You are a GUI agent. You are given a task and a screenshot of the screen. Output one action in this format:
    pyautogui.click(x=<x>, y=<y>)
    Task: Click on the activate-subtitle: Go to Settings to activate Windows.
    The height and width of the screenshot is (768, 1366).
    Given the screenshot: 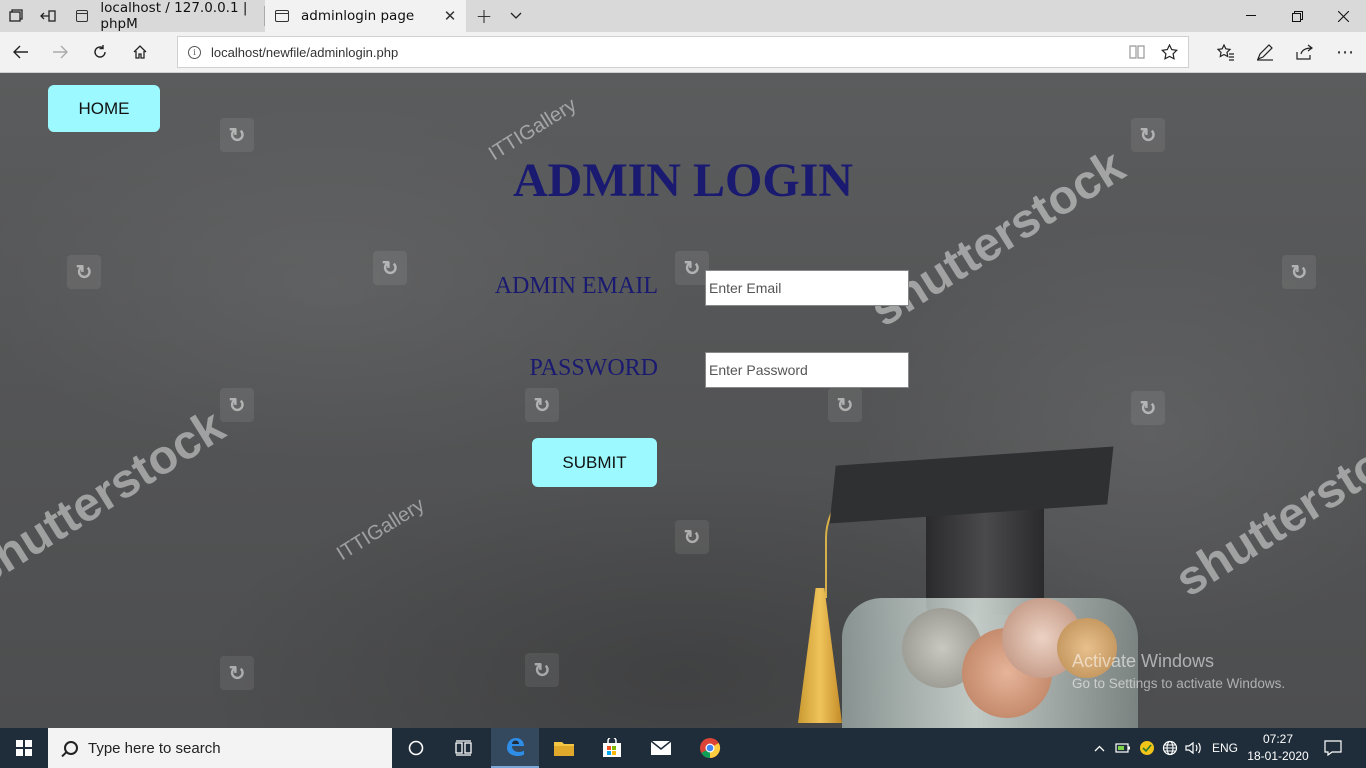 What is the action you would take?
    pyautogui.click(x=1179, y=683)
    